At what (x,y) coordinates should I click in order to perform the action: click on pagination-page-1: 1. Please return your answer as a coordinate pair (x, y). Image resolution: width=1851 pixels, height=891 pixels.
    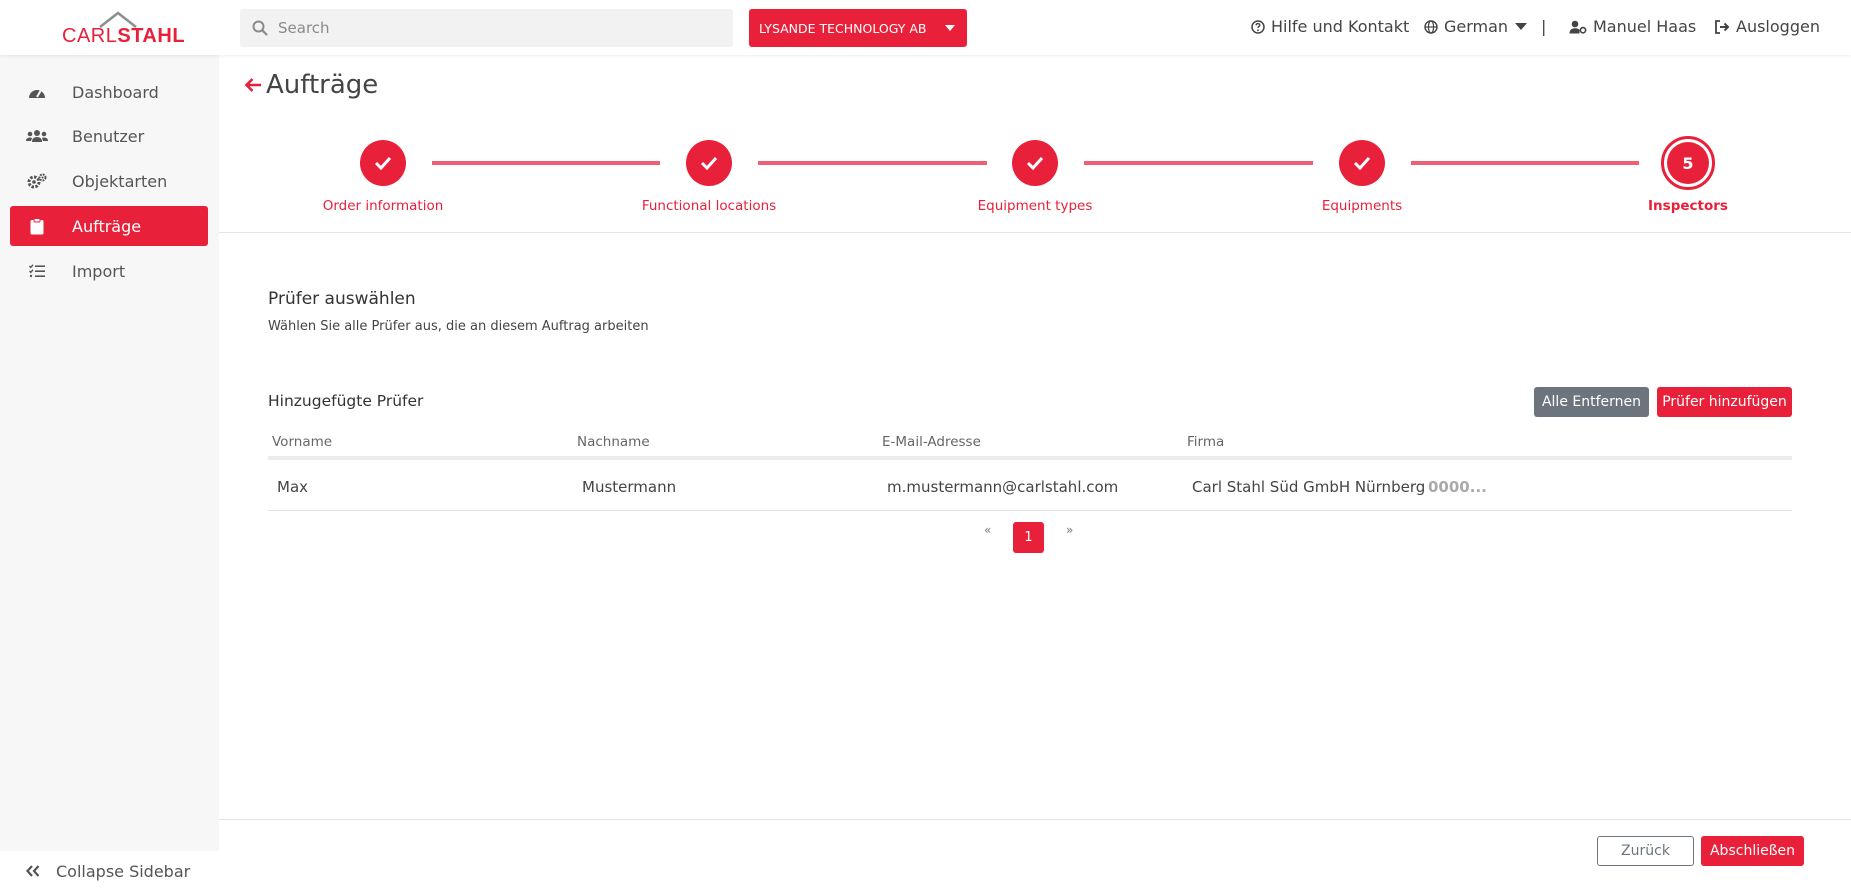
    Looking at the image, I should click on (1028, 537).